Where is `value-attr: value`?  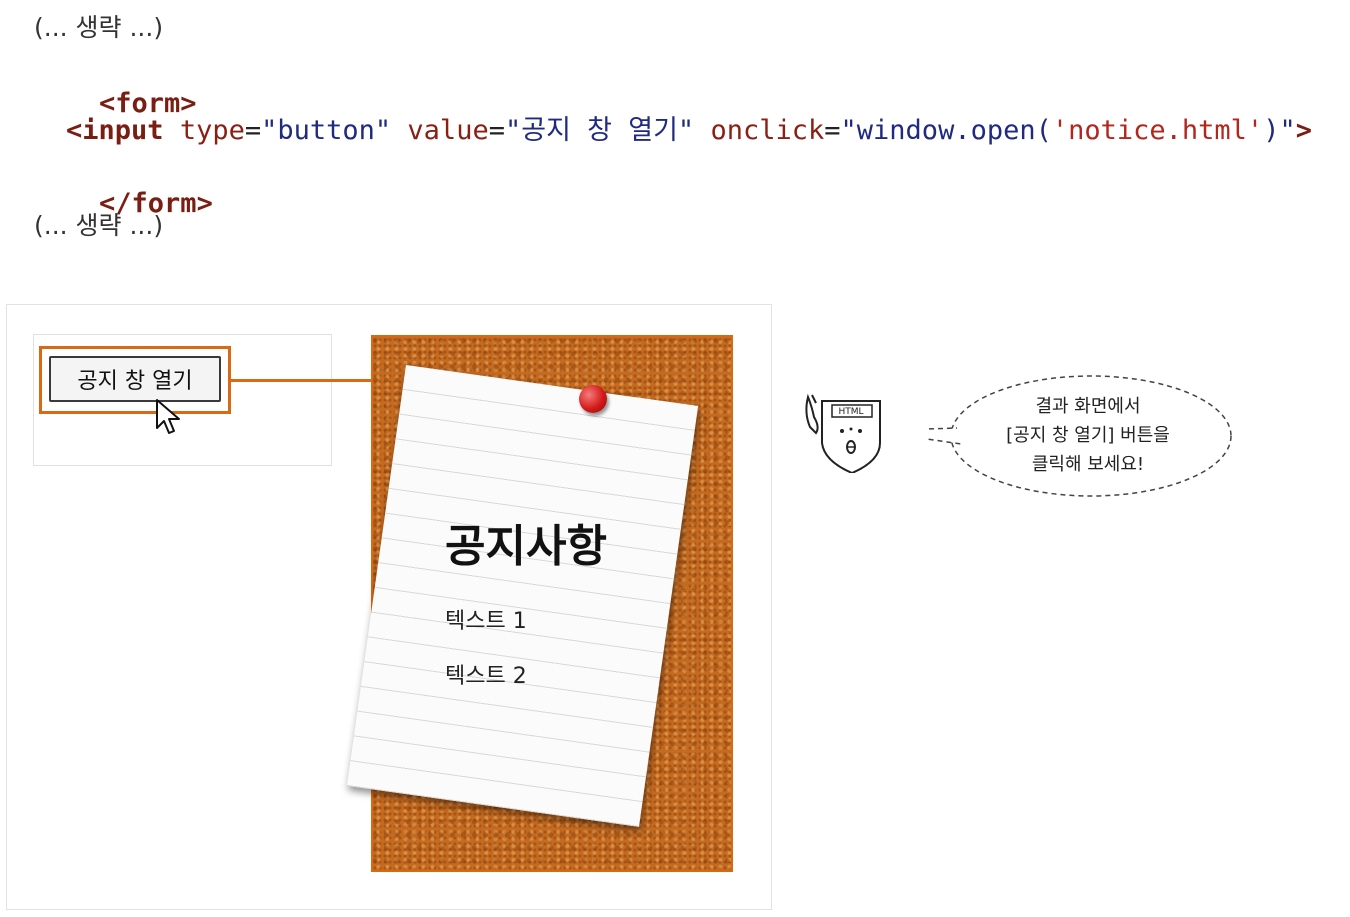 value-attr: value is located at coordinates (448, 130).